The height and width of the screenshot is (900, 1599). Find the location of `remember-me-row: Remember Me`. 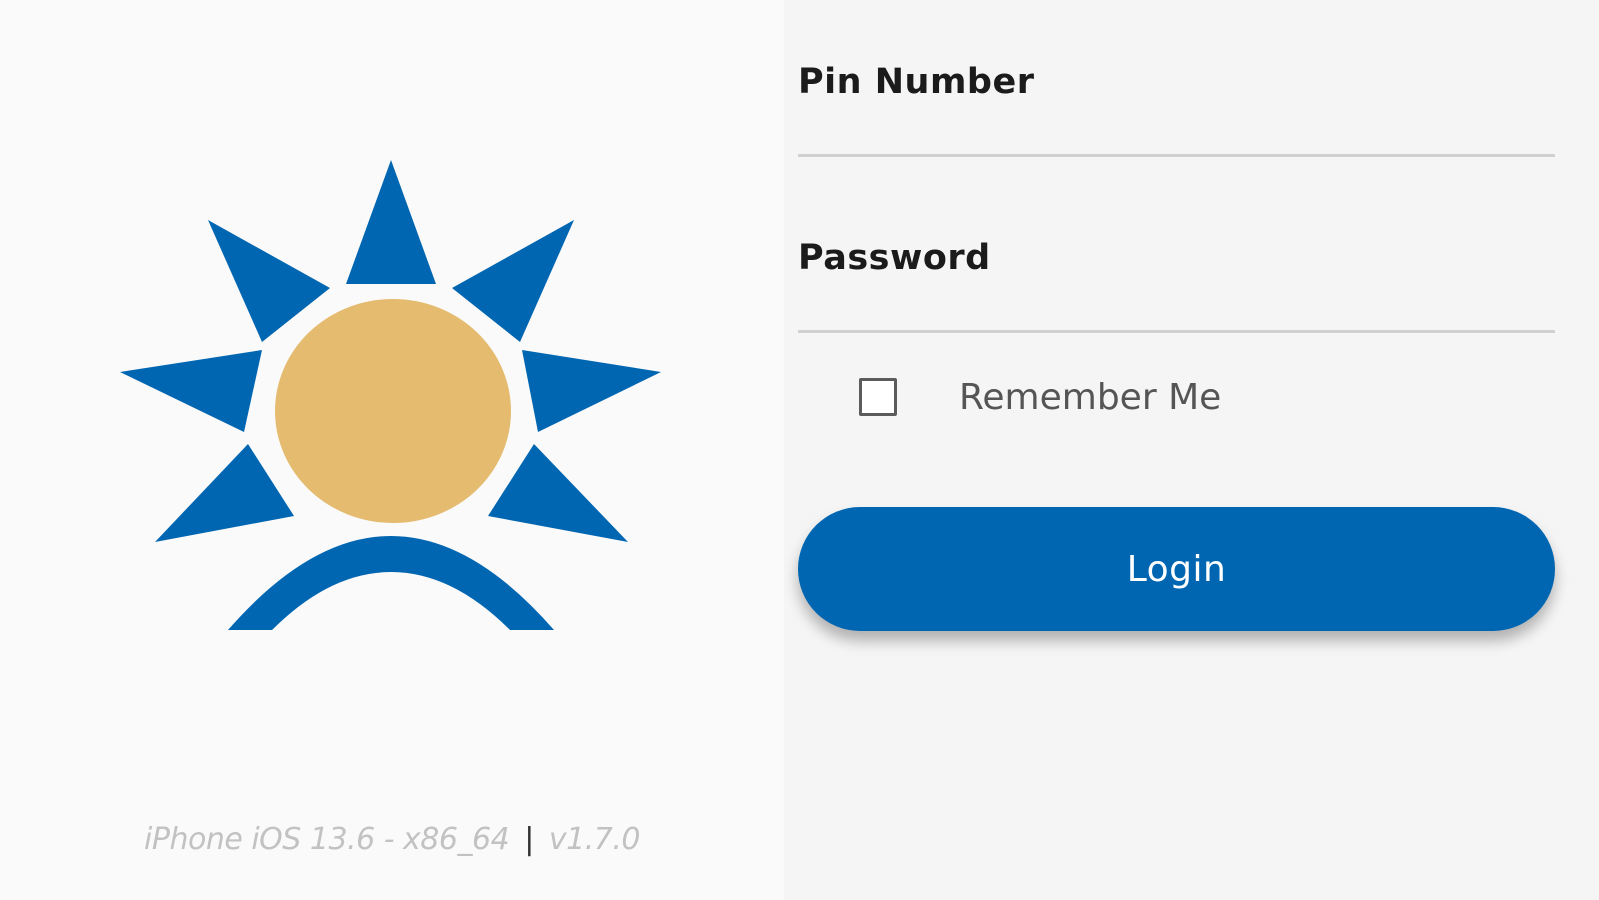

remember-me-row: Remember Me is located at coordinates (1040, 397).